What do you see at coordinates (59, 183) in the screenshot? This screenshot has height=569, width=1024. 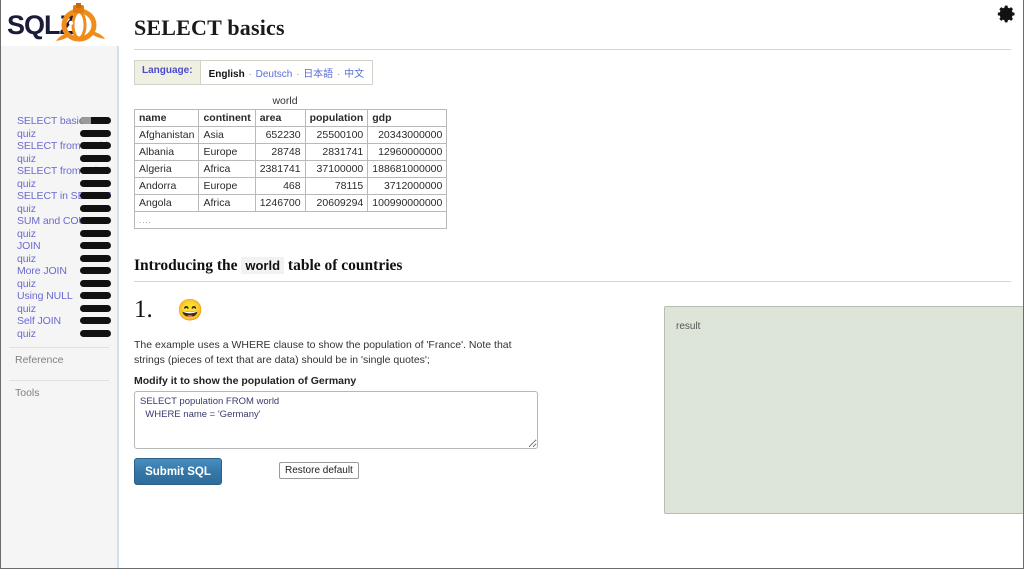 I see `sidebar-item-quiz-3: quiz` at bounding box center [59, 183].